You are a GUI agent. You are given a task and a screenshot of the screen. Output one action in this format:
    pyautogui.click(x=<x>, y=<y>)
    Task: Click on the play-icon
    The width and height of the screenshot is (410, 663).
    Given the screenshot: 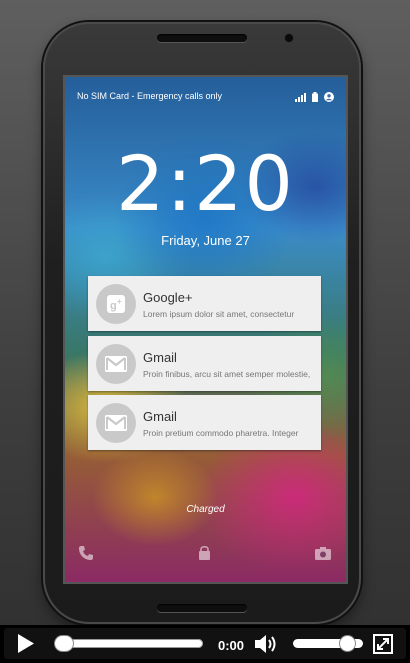 What is the action you would take?
    pyautogui.click(x=26, y=646)
    